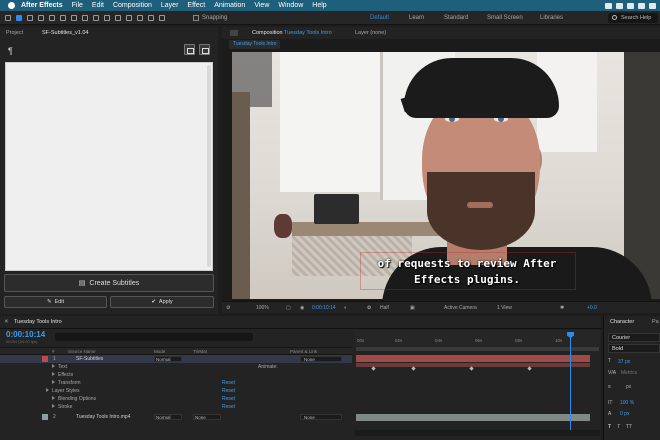  I want to click on layer-row-1: 1 SF-Subtitles Normal None, so click(176, 359).